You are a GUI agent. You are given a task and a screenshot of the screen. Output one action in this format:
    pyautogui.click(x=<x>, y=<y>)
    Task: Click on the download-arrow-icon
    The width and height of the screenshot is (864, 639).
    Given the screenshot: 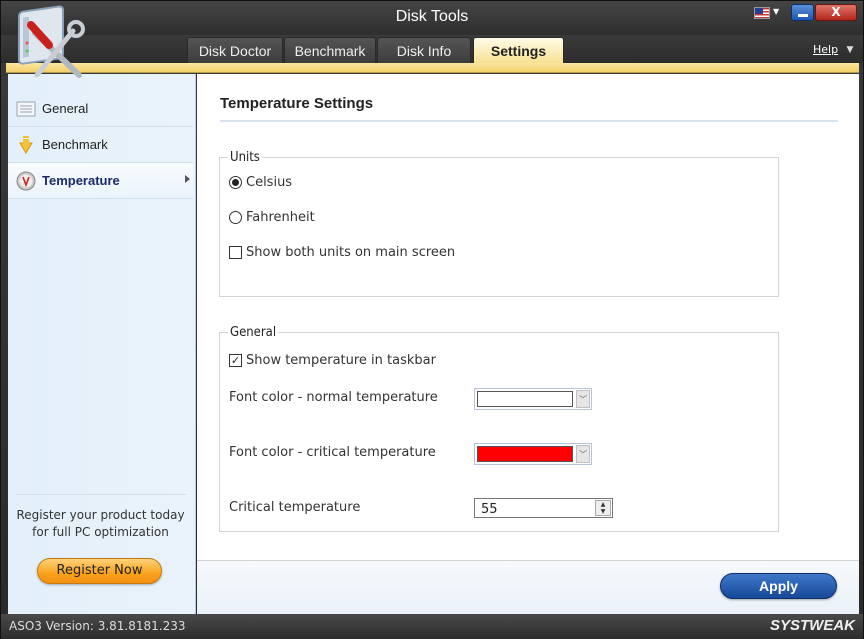 What is the action you would take?
    pyautogui.click(x=26, y=144)
    